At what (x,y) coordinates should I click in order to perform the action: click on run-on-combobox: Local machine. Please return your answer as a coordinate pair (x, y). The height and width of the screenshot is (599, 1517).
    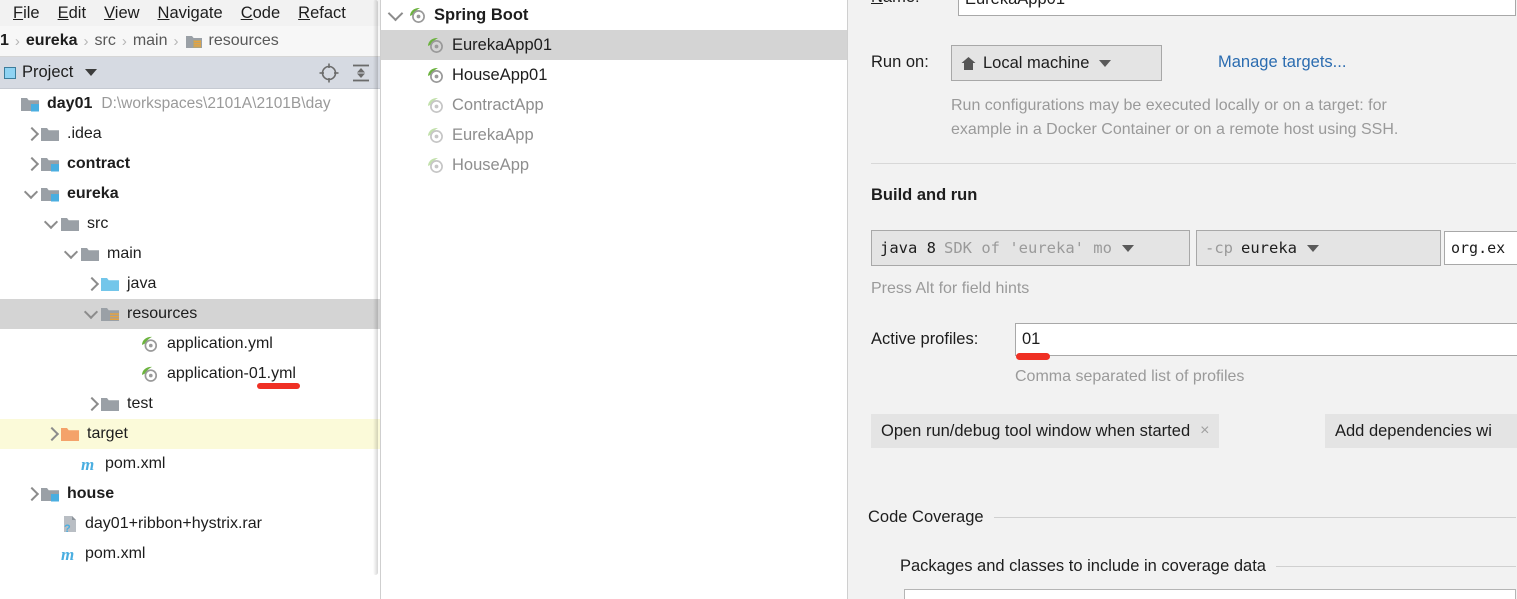
    Looking at the image, I should click on (1056, 63).